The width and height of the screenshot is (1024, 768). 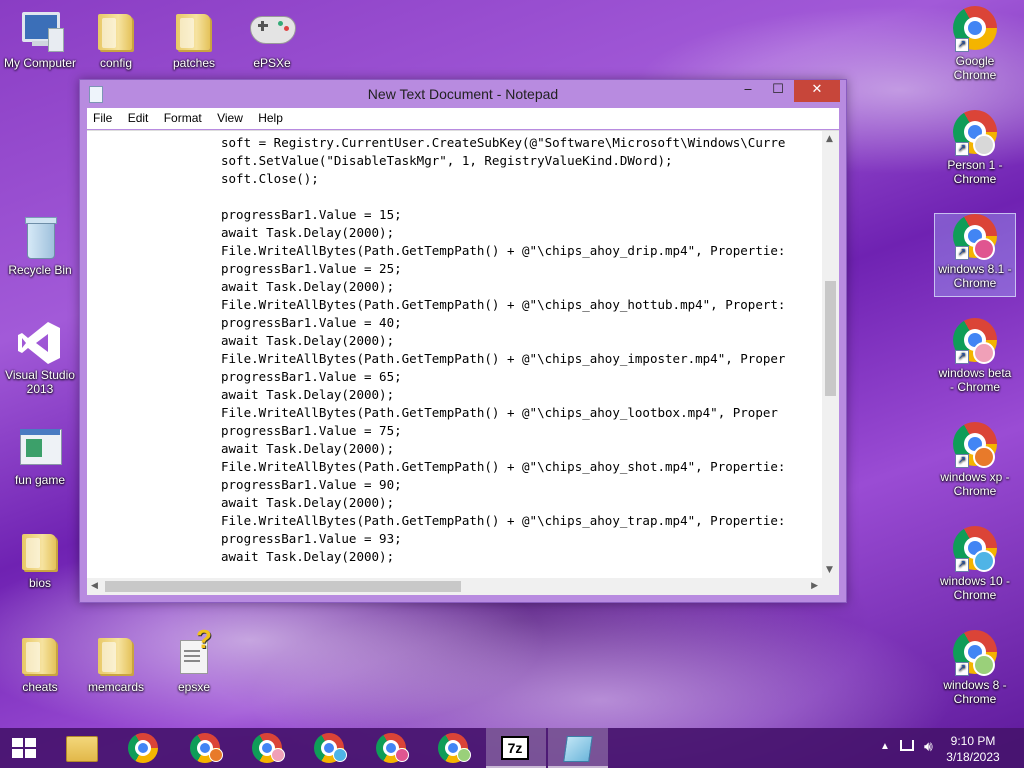 What do you see at coordinates (194, 39) in the screenshot?
I see `desktop-icon-patches: patches` at bounding box center [194, 39].